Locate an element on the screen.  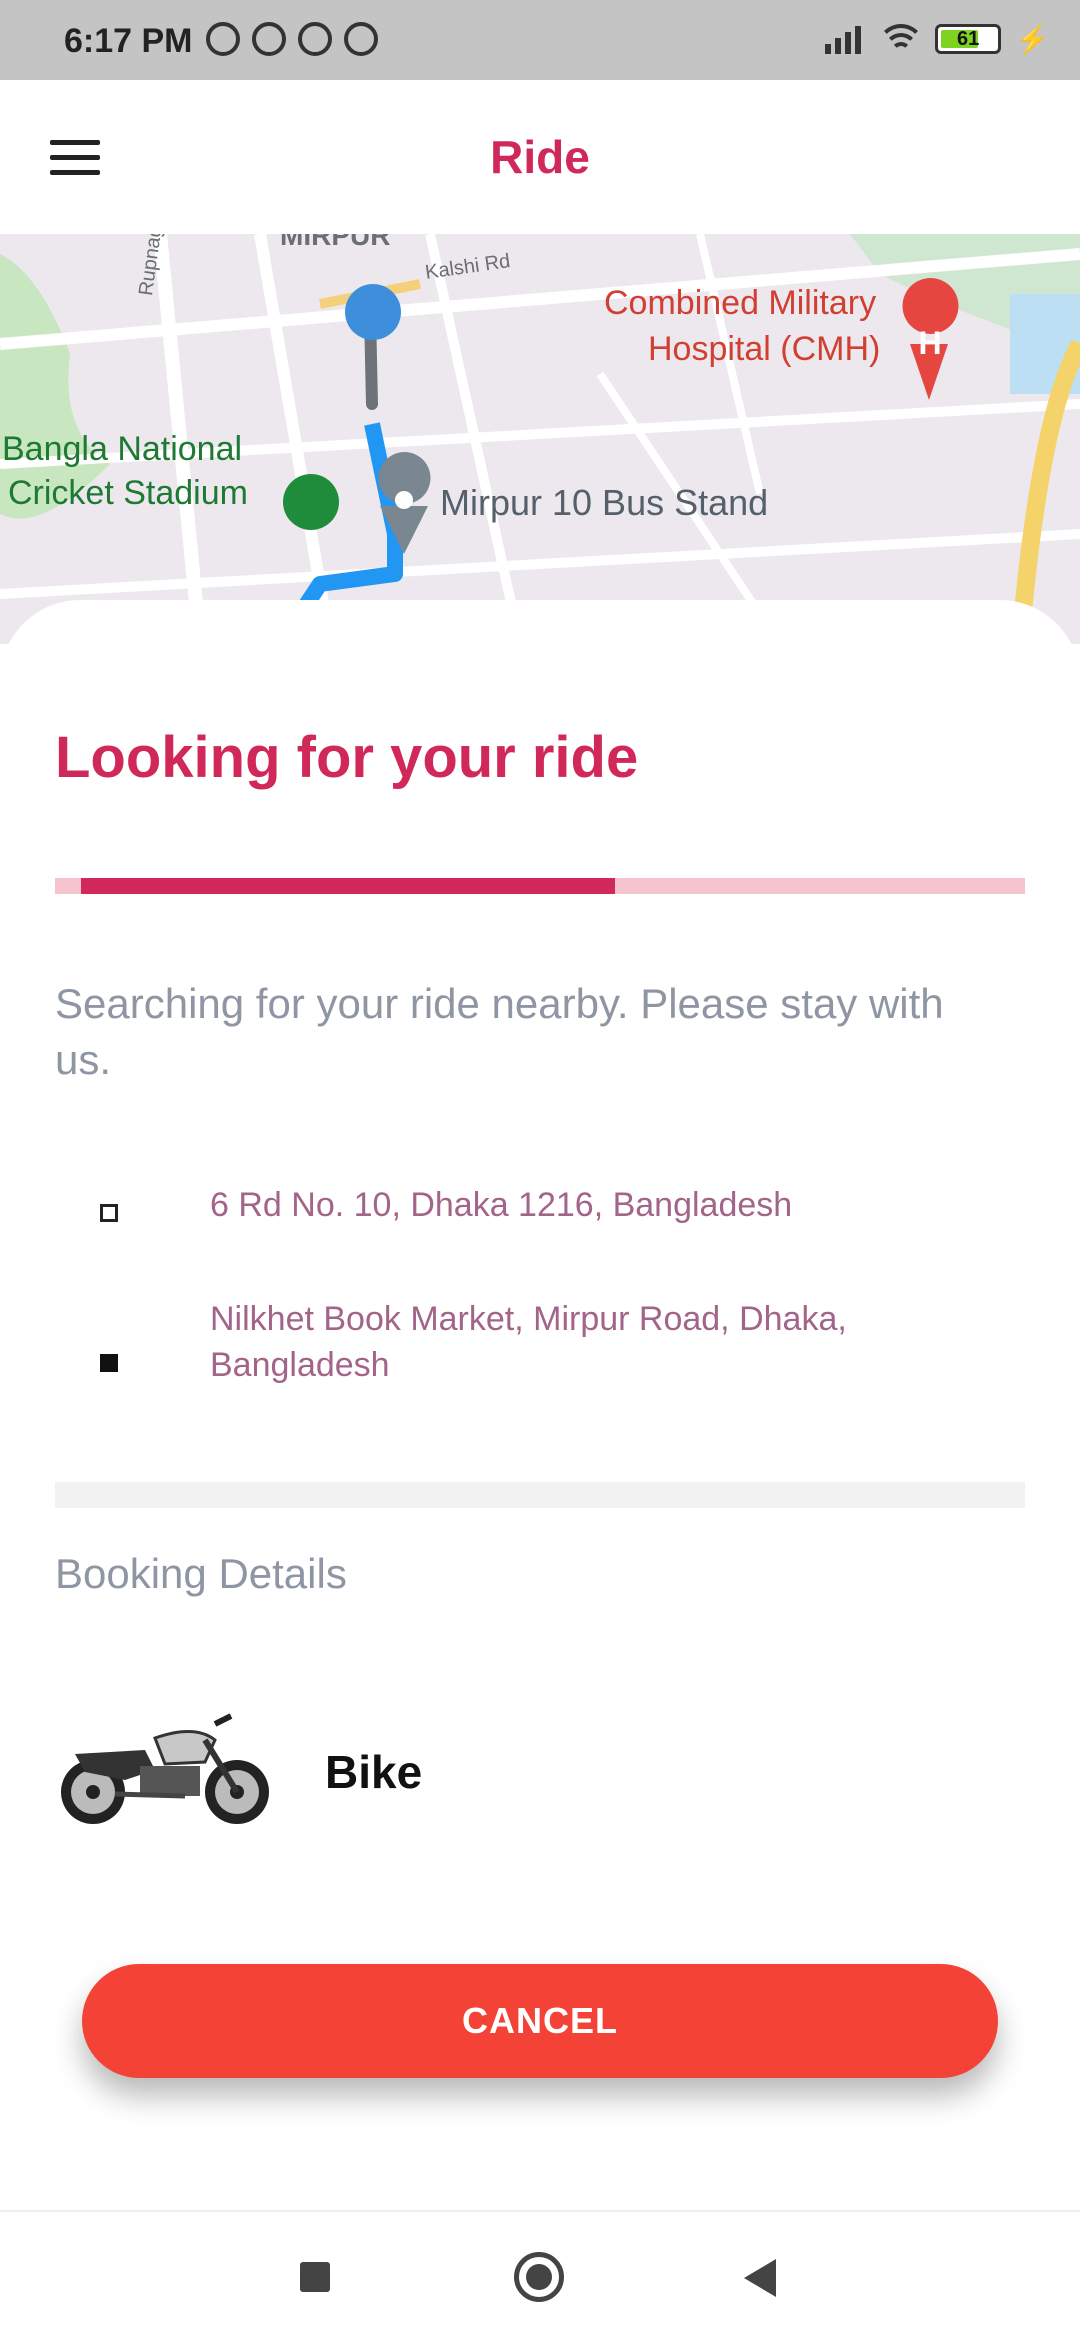
svg-text: H is located at coordinates (929, 343).